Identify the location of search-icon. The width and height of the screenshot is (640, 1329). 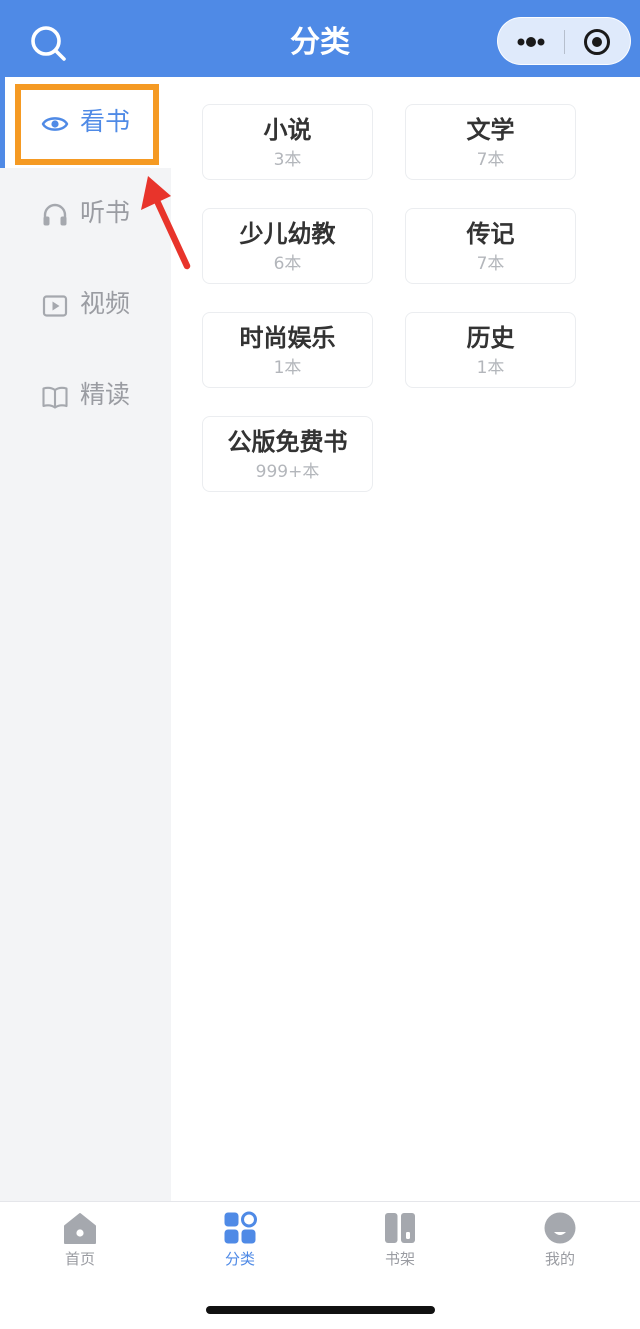
(48, 43).